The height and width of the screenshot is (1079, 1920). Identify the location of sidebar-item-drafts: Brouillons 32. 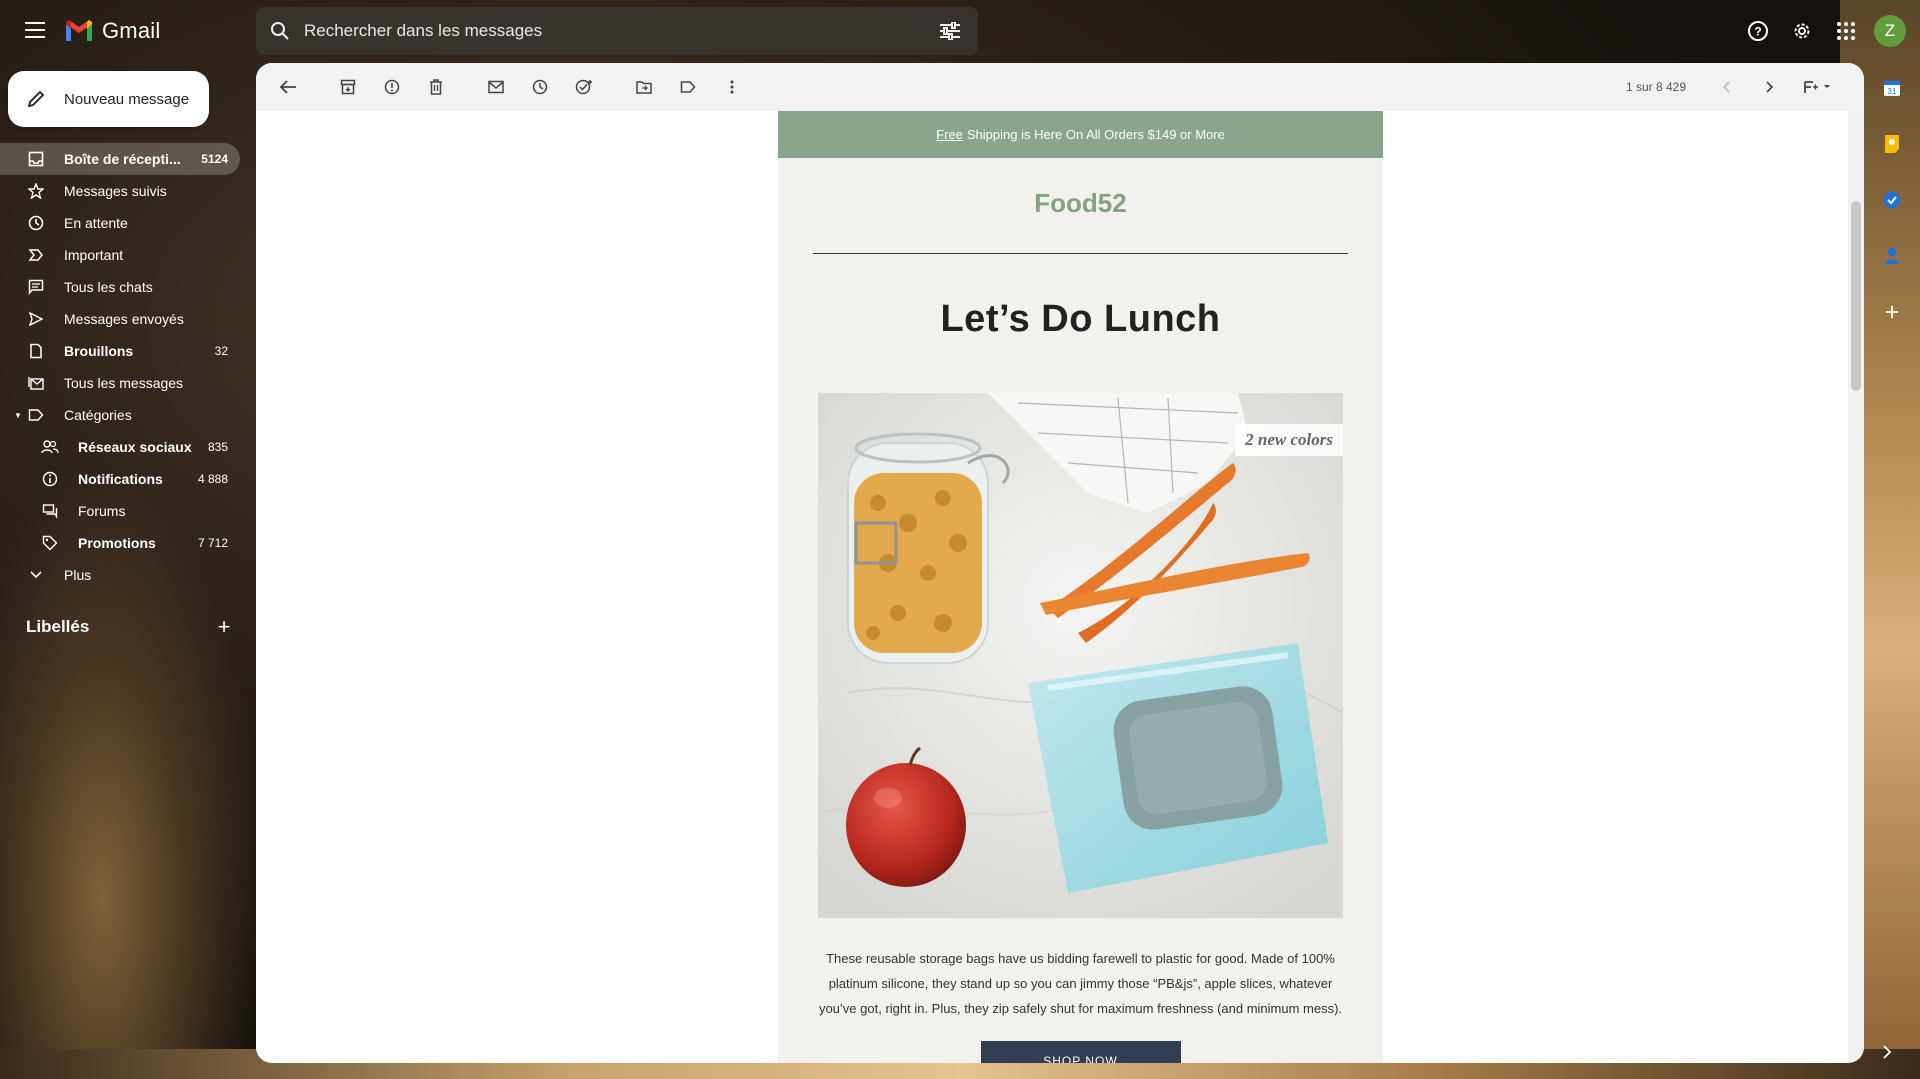
(120, 351).